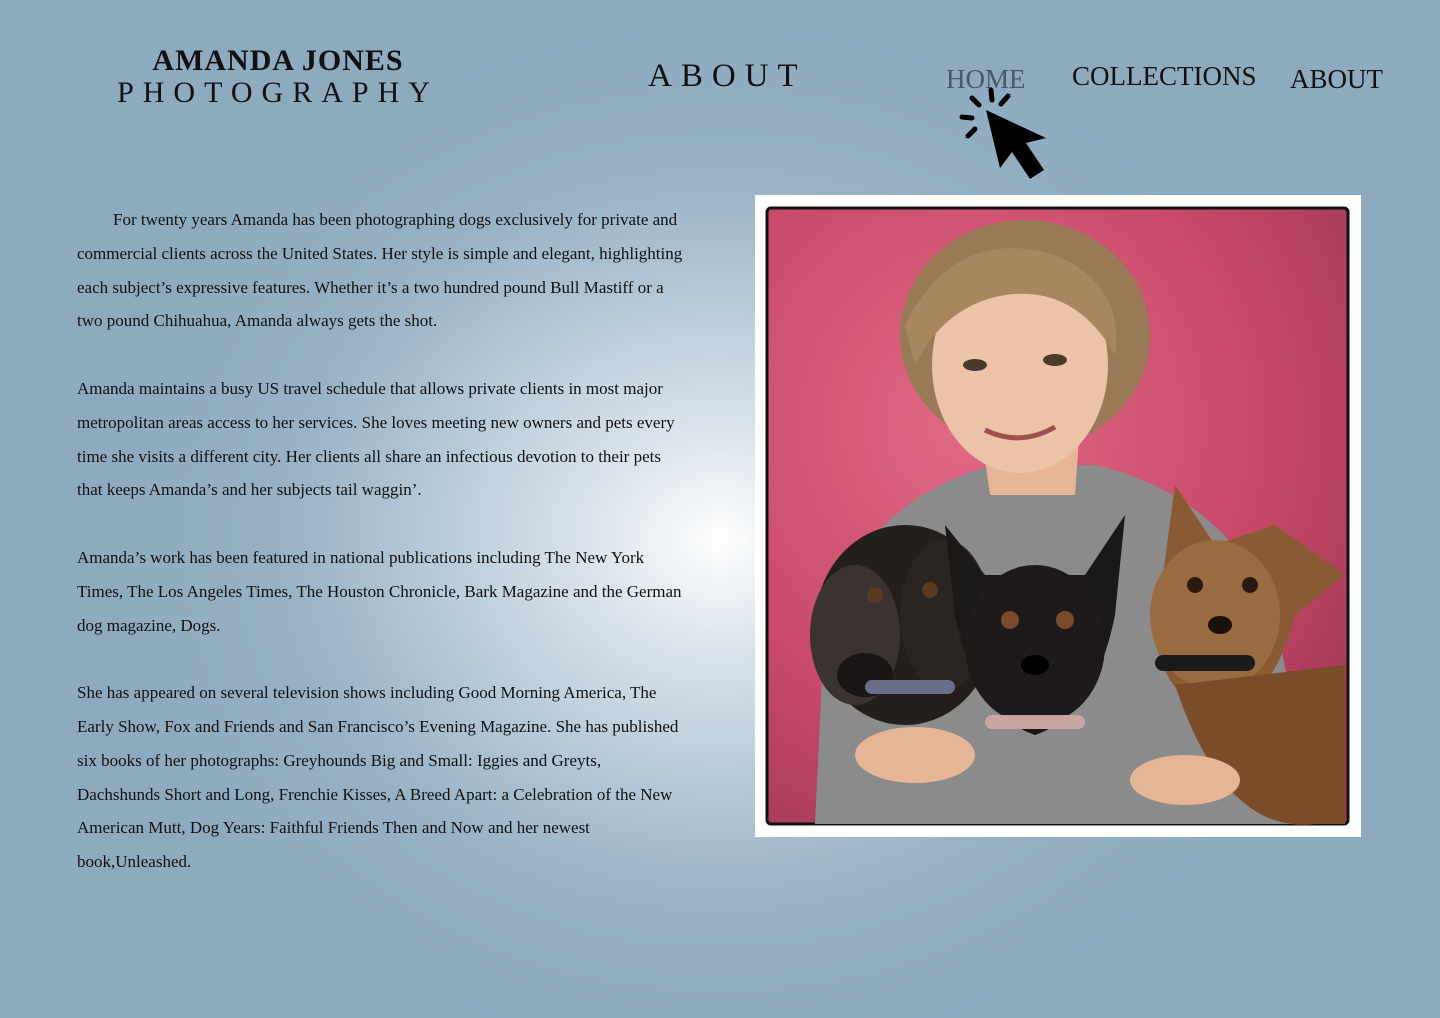 The image size is (1440, 1018). I want to click on site-logo: AMANDA JONES PHOTOGRAPHY, so click(278, 76).